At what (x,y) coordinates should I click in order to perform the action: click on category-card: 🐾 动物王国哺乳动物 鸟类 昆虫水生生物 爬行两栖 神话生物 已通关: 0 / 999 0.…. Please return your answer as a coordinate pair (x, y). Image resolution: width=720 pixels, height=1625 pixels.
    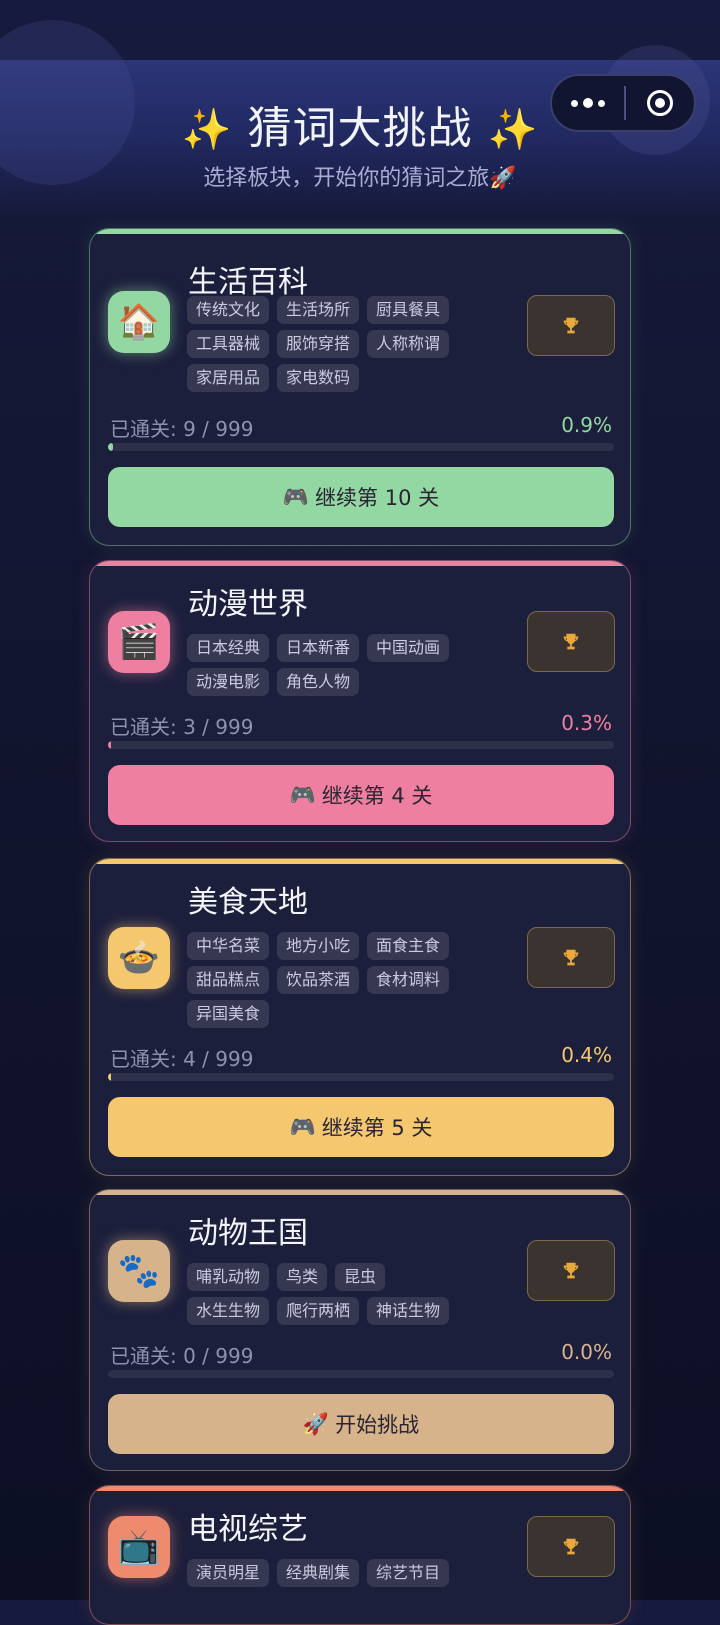
    Looking at the image, I should click on (360, 1330).